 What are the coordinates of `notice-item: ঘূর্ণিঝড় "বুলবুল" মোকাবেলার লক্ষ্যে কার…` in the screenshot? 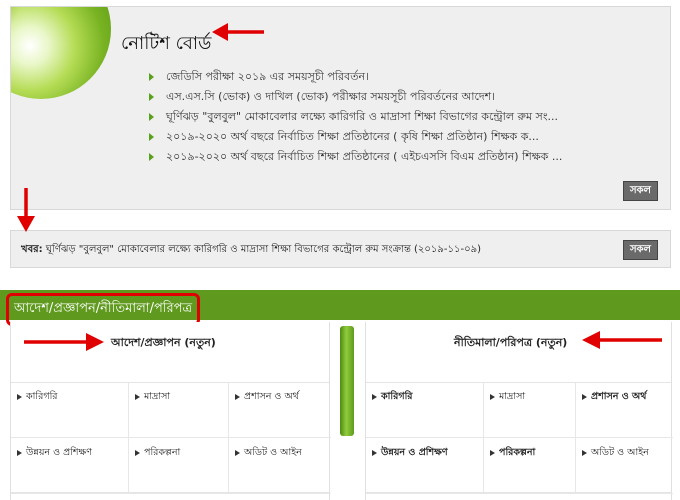 It's located at (355, 117).